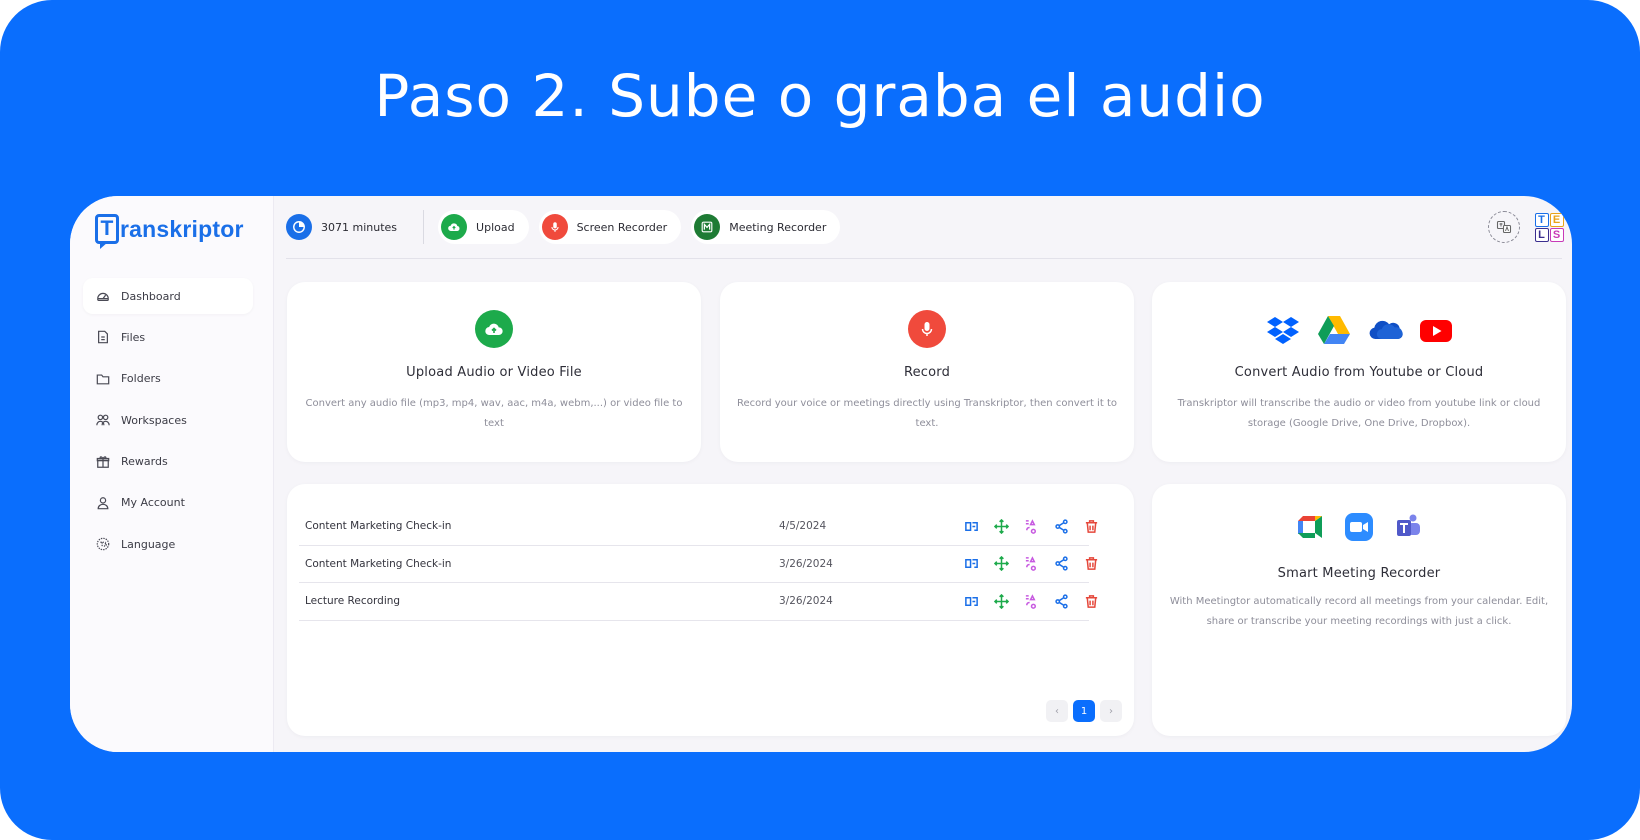  I want to click on meeting-app-icons, so click(1359, 527).